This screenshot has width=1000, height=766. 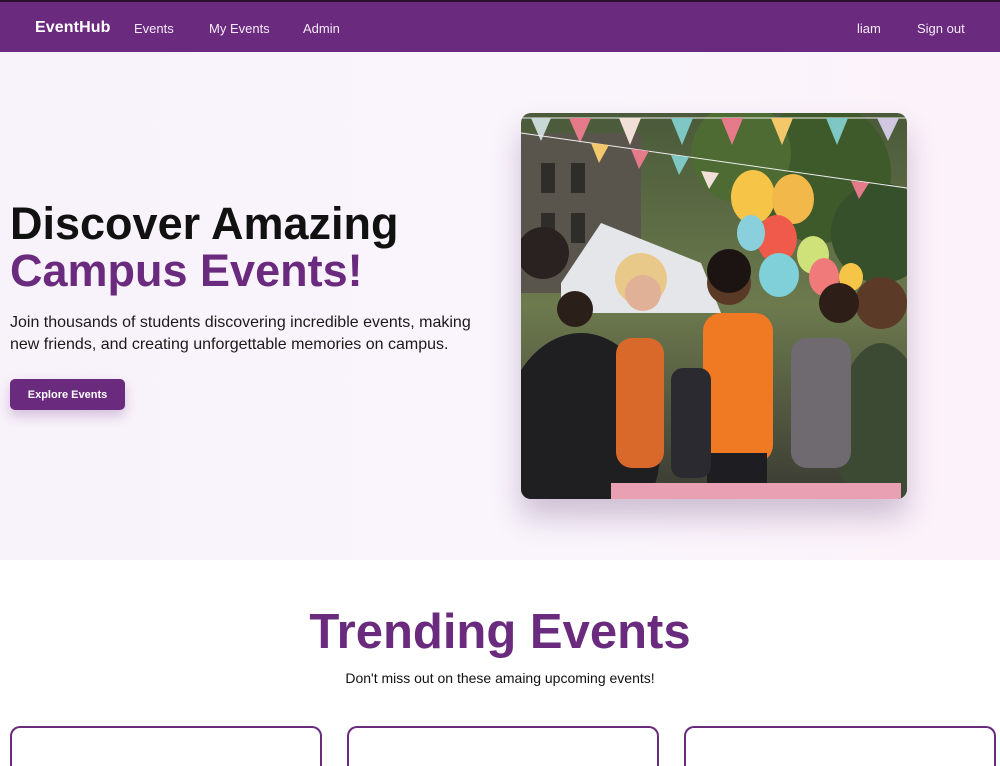 I want to click on explore-events-button: Explore Events, so click(x=67, y=394).